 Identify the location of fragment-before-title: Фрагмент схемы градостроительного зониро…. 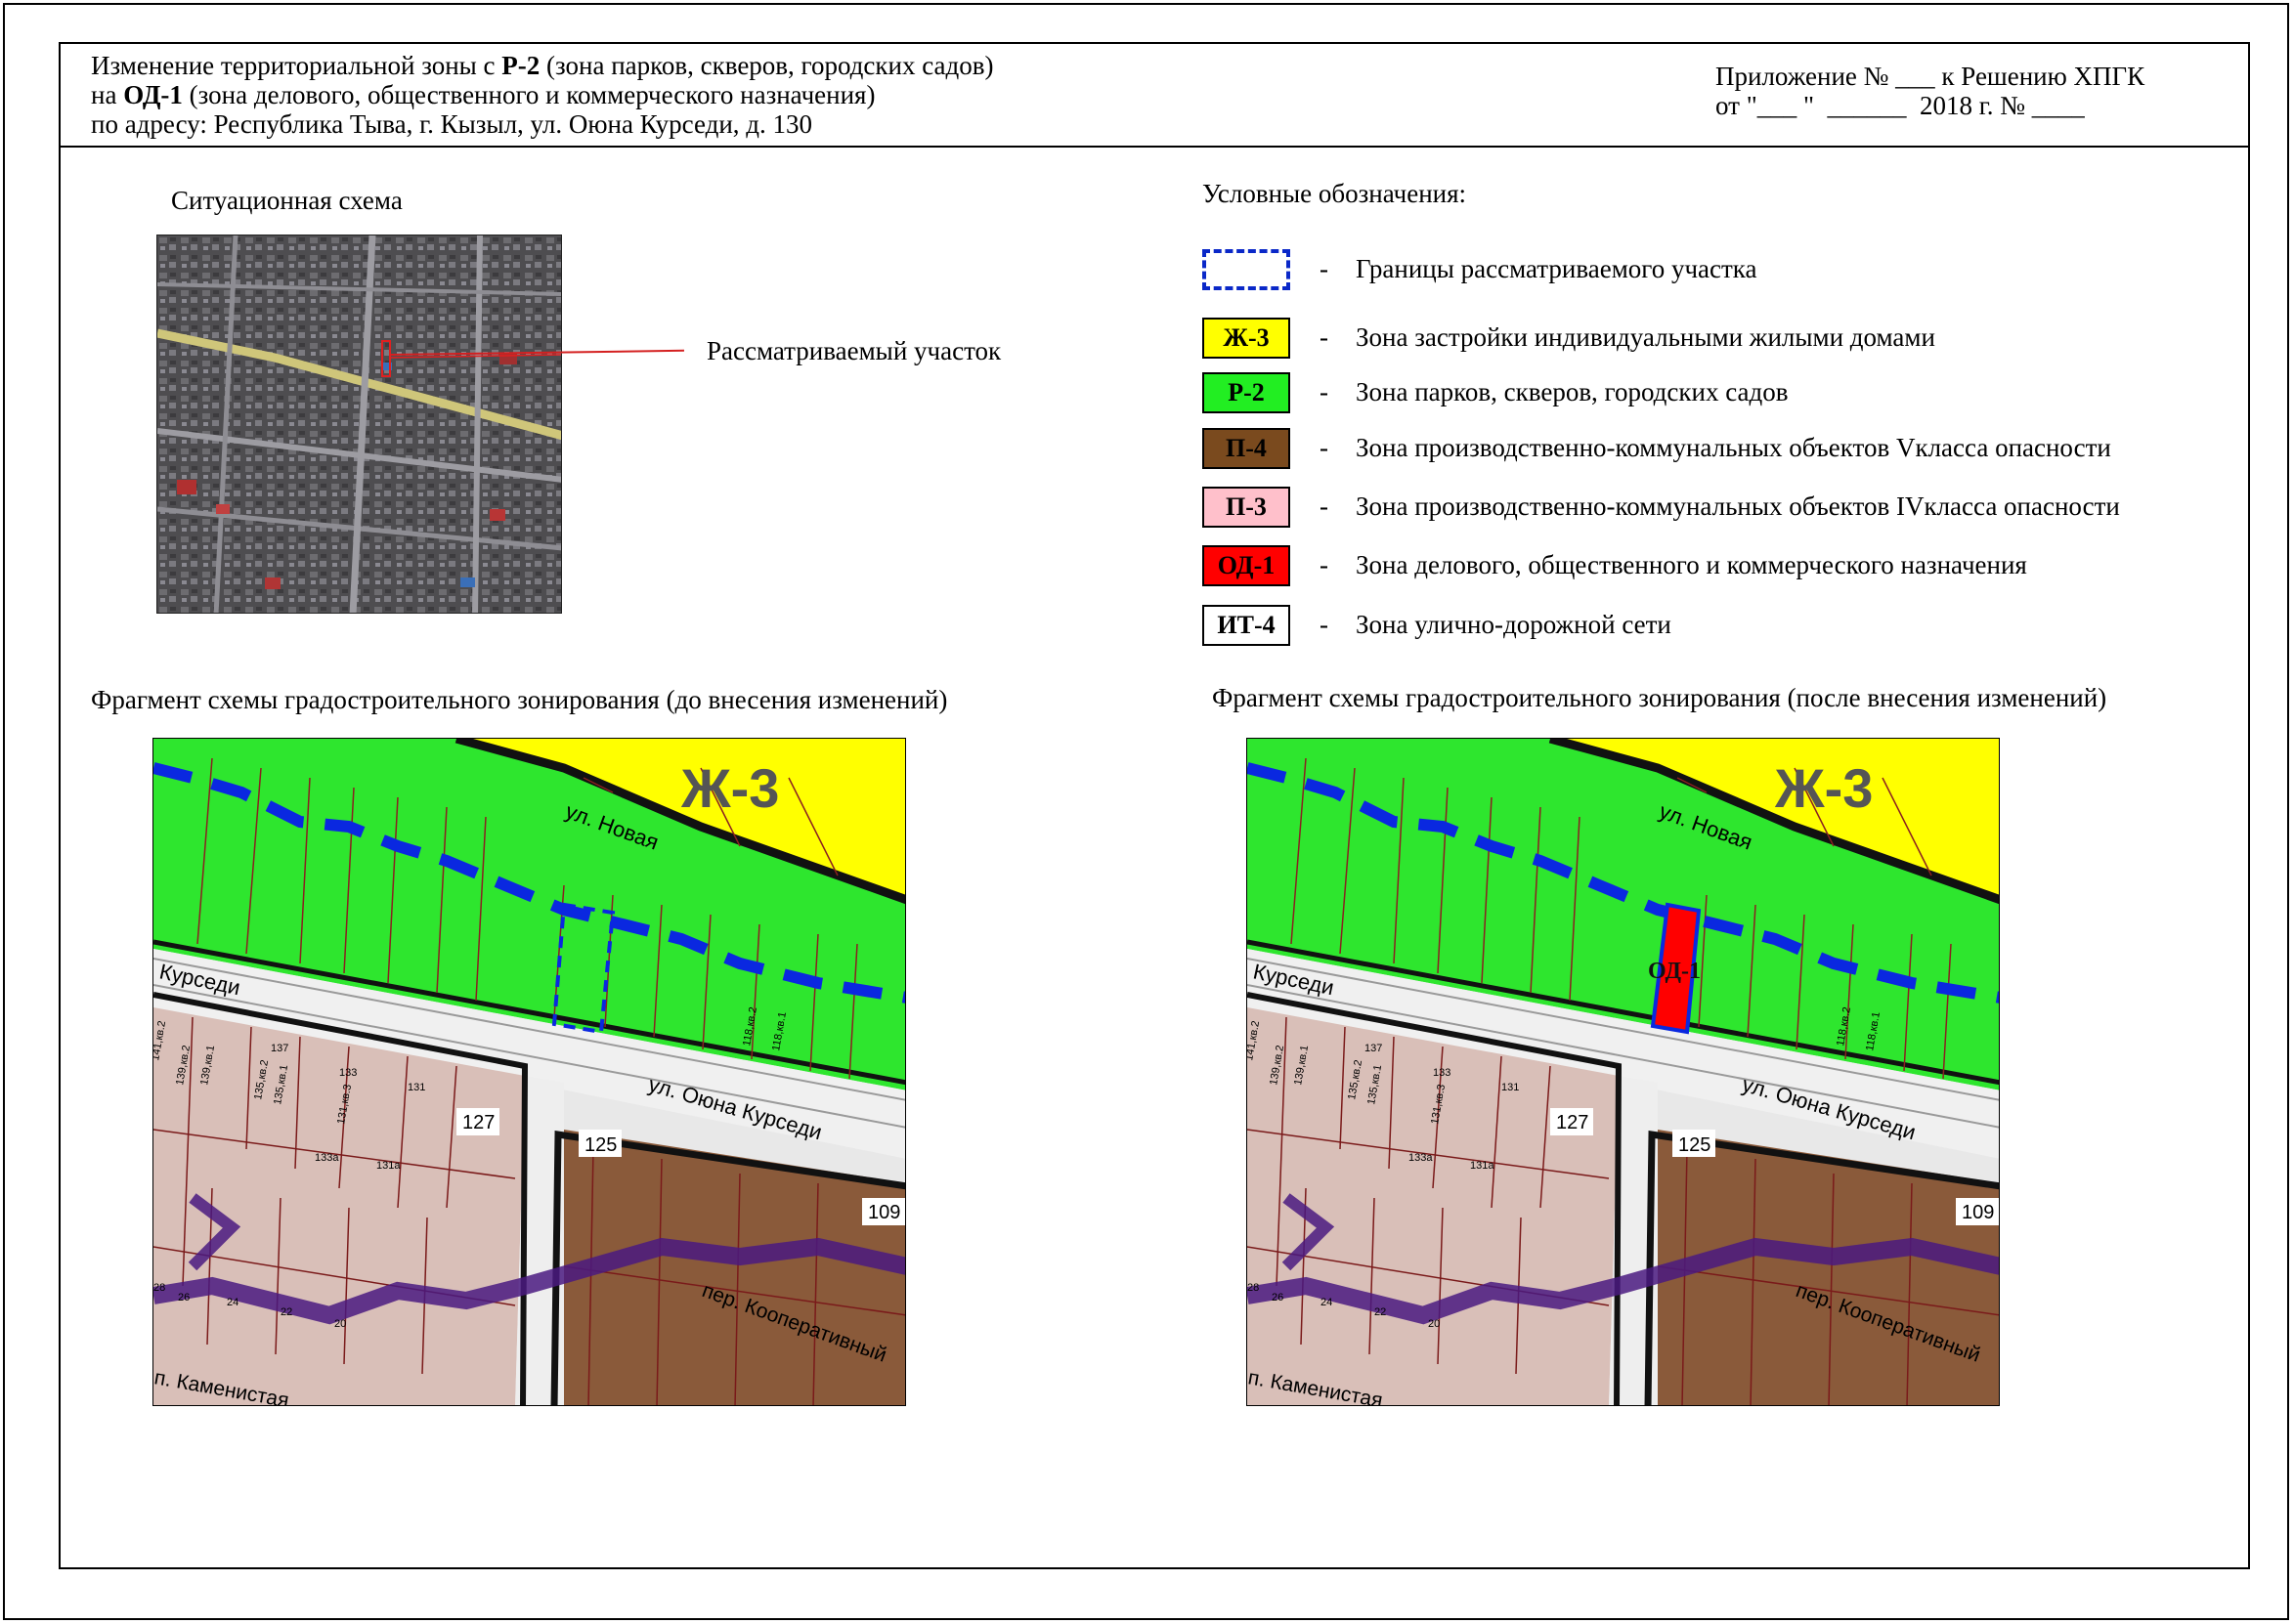
(520, 699).